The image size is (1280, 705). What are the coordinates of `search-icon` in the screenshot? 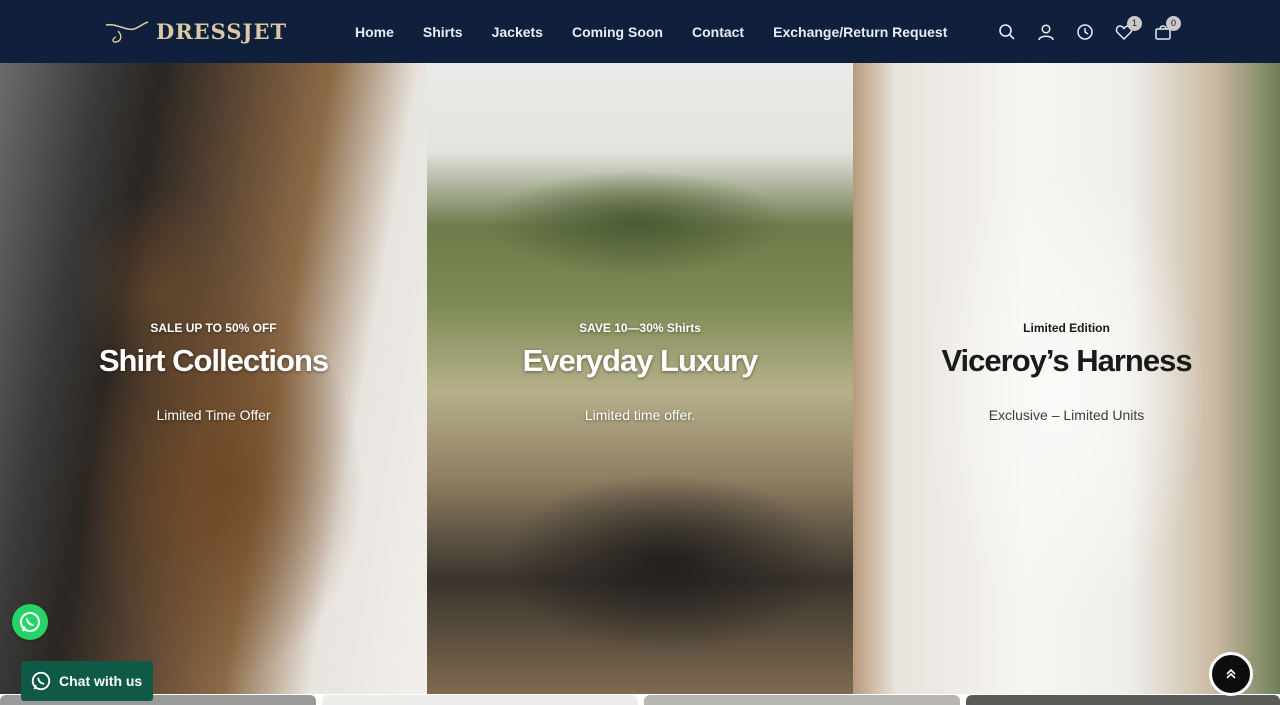 It's located at (1007, 31).